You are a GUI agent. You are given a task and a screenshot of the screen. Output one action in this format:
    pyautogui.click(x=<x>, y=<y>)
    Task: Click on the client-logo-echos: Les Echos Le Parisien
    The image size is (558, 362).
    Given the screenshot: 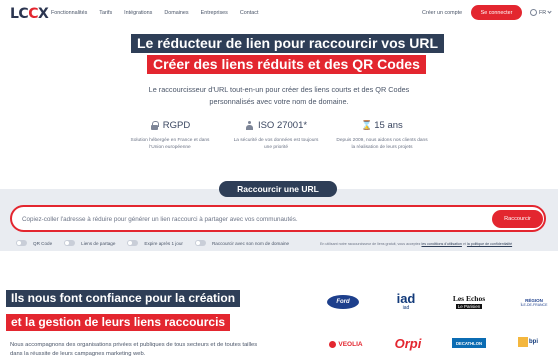 What is the action you would take?
    pyautogui.click(x=469, y=301)
    